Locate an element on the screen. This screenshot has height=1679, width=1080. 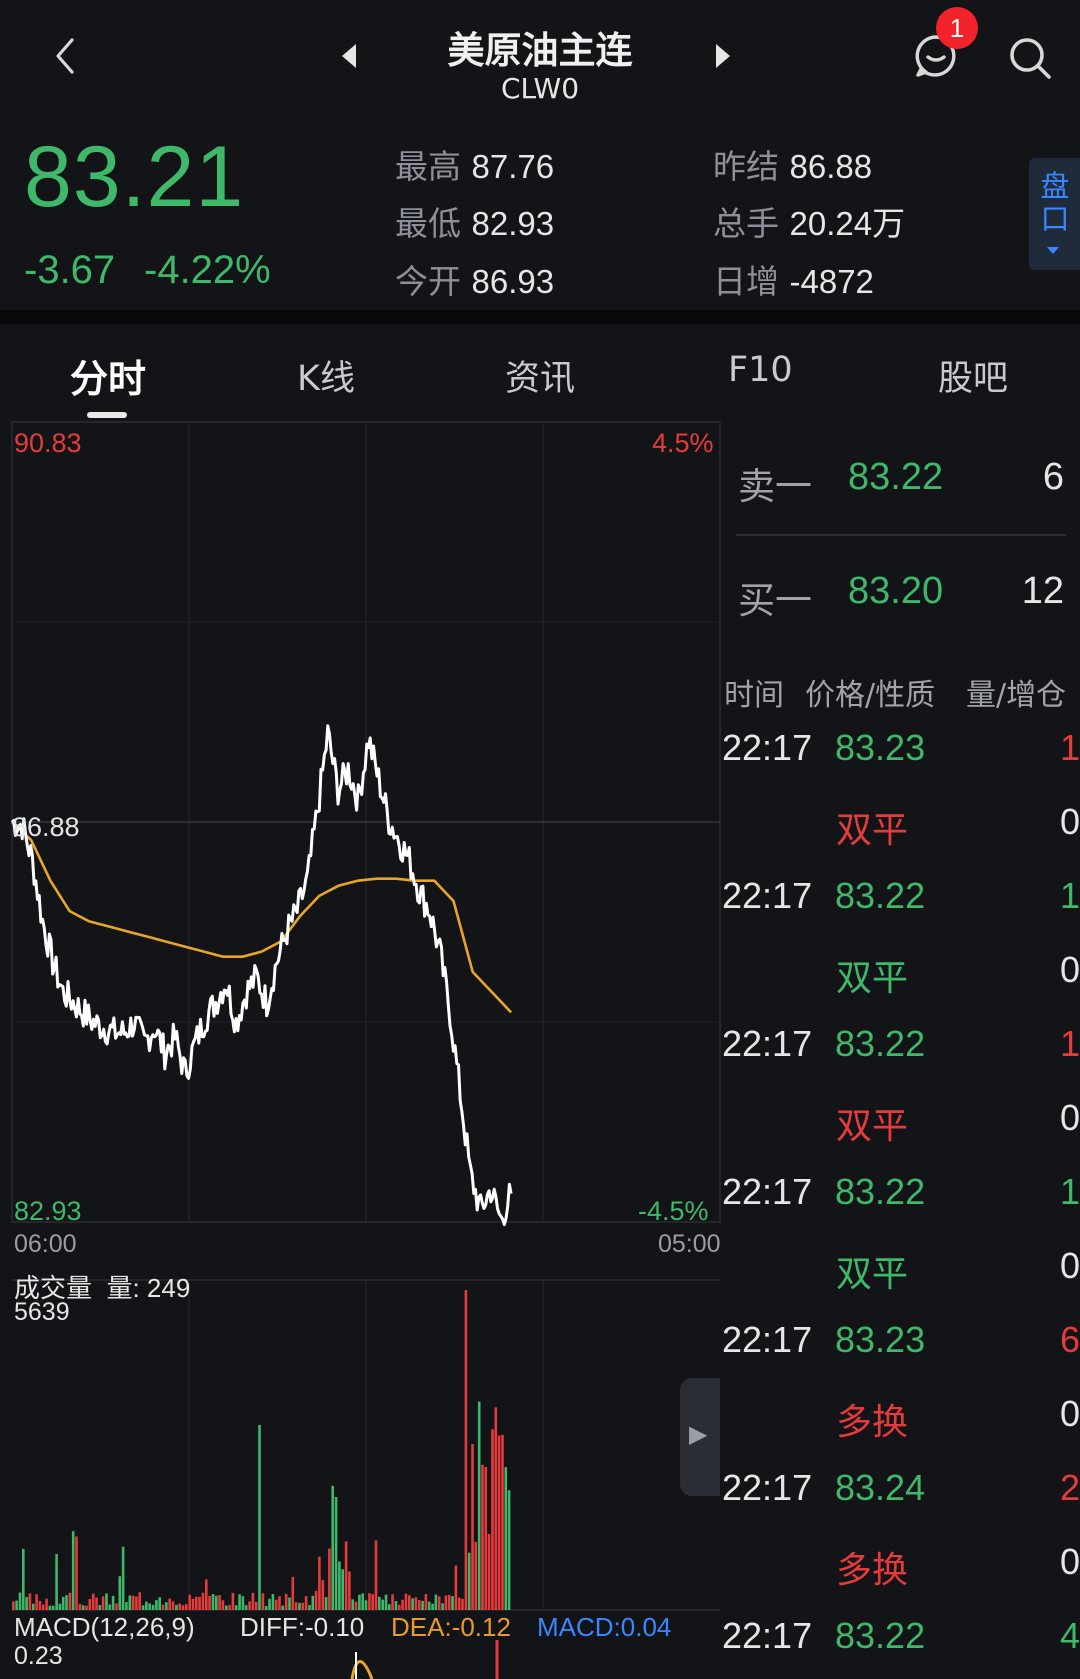
macd-max-label: 0.23 is located at coordinates (38, 1656).